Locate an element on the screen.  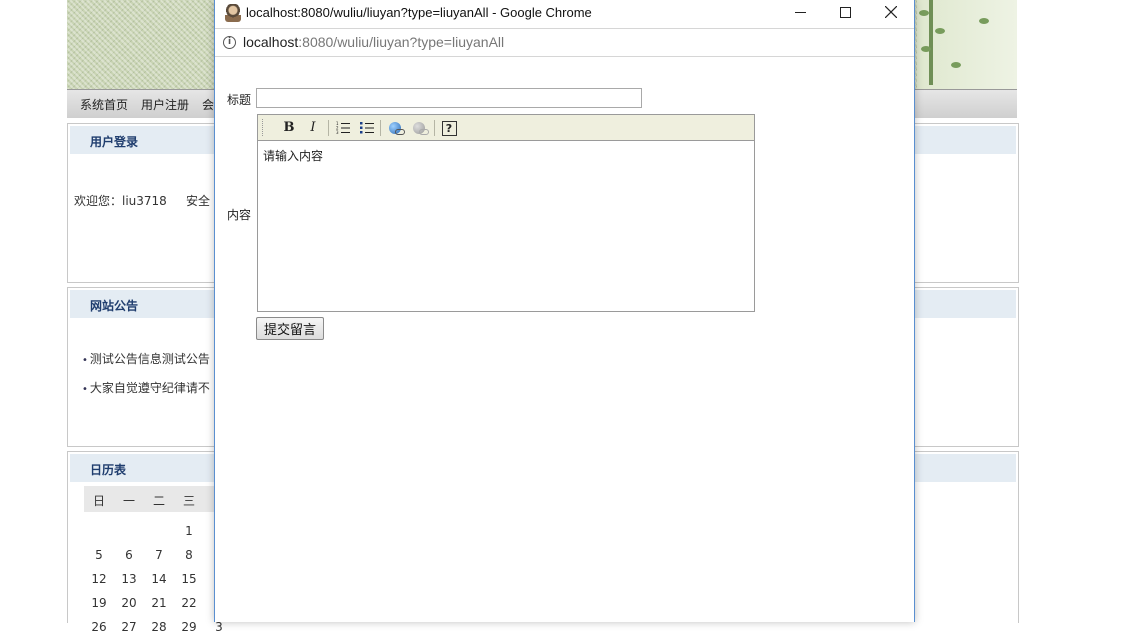
unordered-list-icon is located at coordinates (367, 128).